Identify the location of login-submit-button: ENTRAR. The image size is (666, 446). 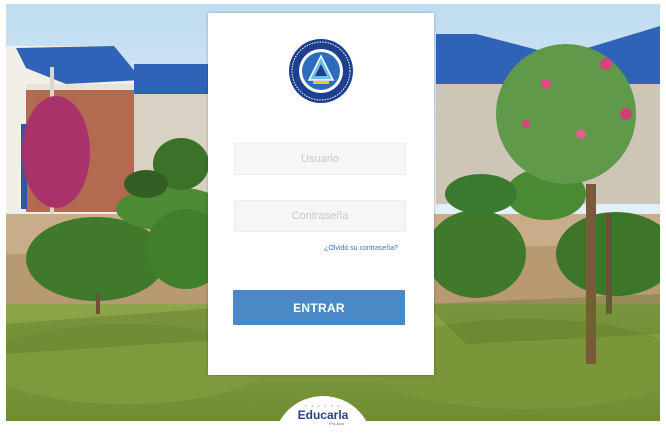
(319, 307).